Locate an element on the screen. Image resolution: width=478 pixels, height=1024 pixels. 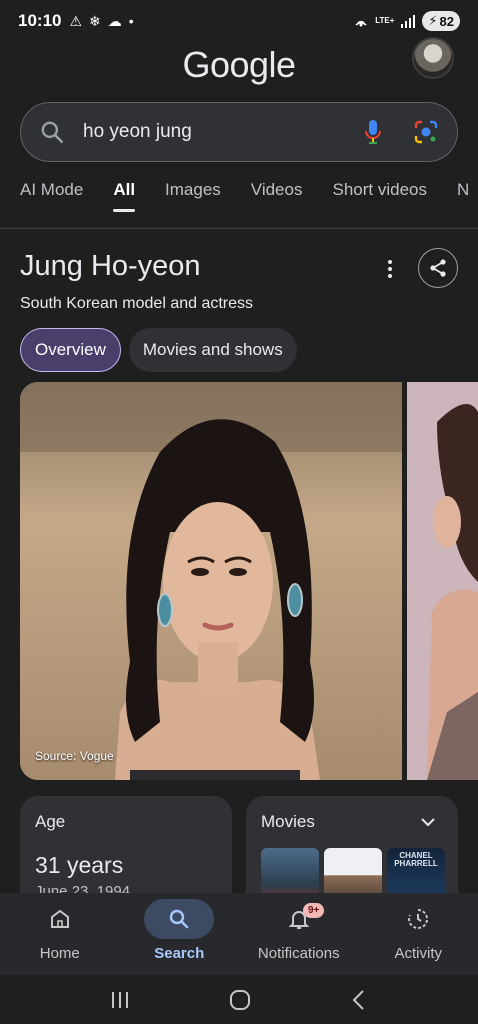
battery-icon: ⚡ is located at coordinates (433, 20).